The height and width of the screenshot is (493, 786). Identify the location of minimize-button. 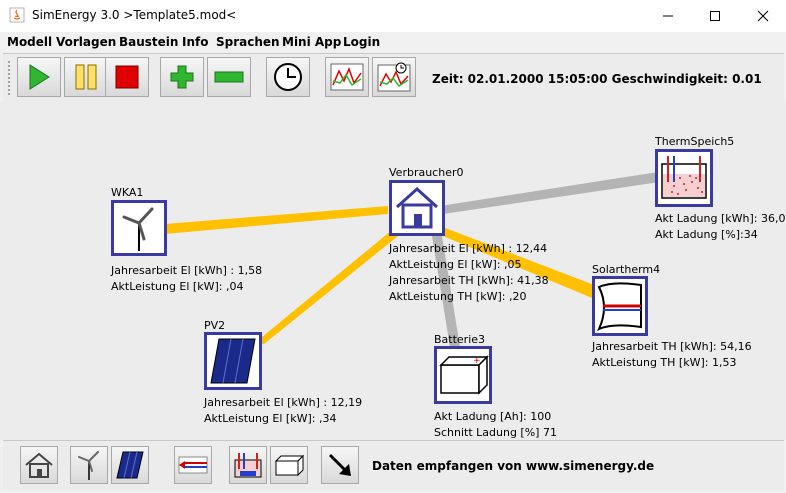
(668, 16).